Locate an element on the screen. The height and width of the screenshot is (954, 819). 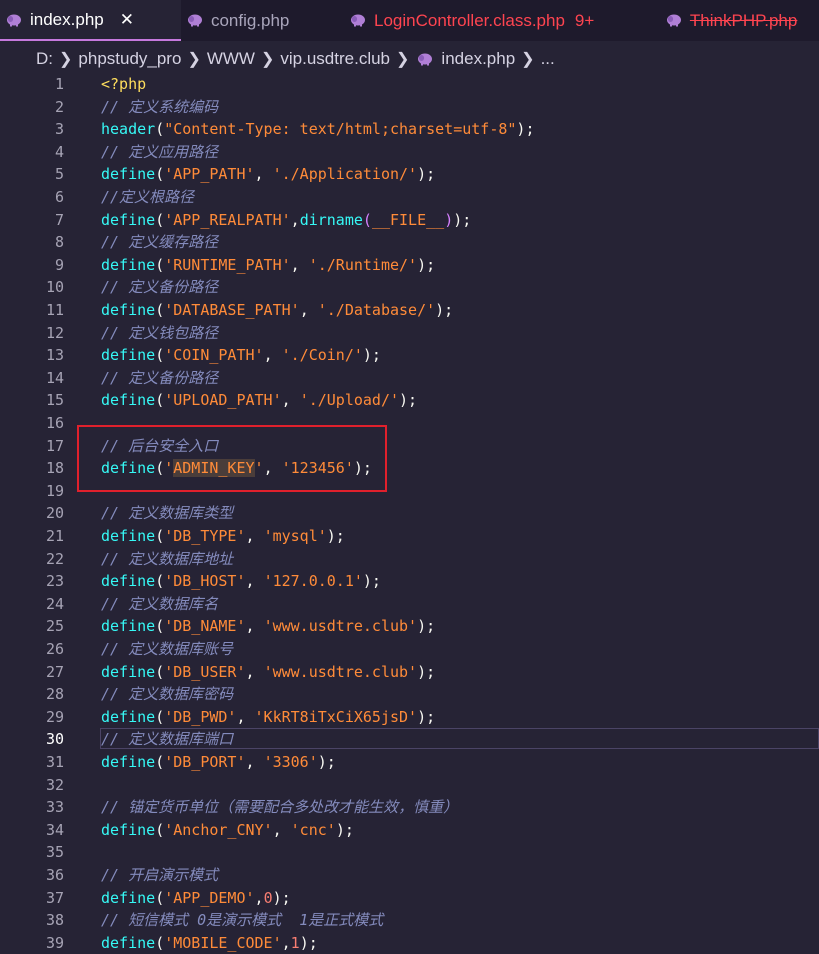
code-line: 12 // 定义钱包路径 is located at coordinates (409, 333).